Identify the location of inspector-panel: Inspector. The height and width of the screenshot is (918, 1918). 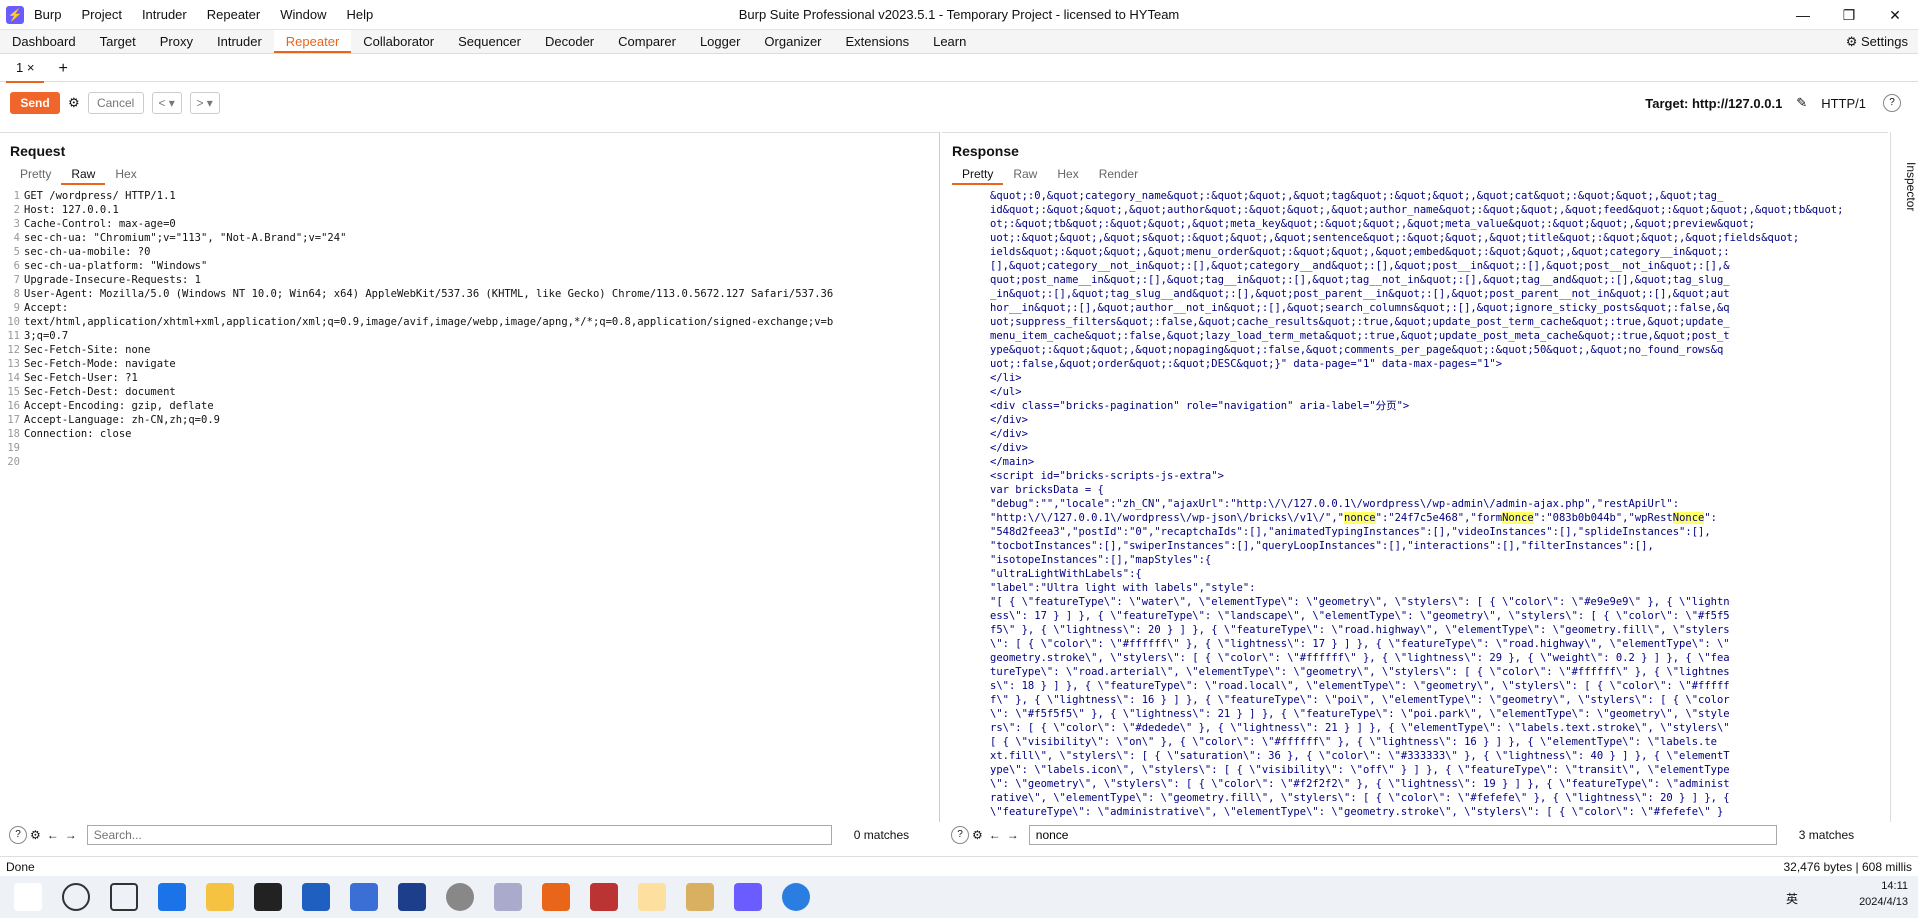
(1904, 477).